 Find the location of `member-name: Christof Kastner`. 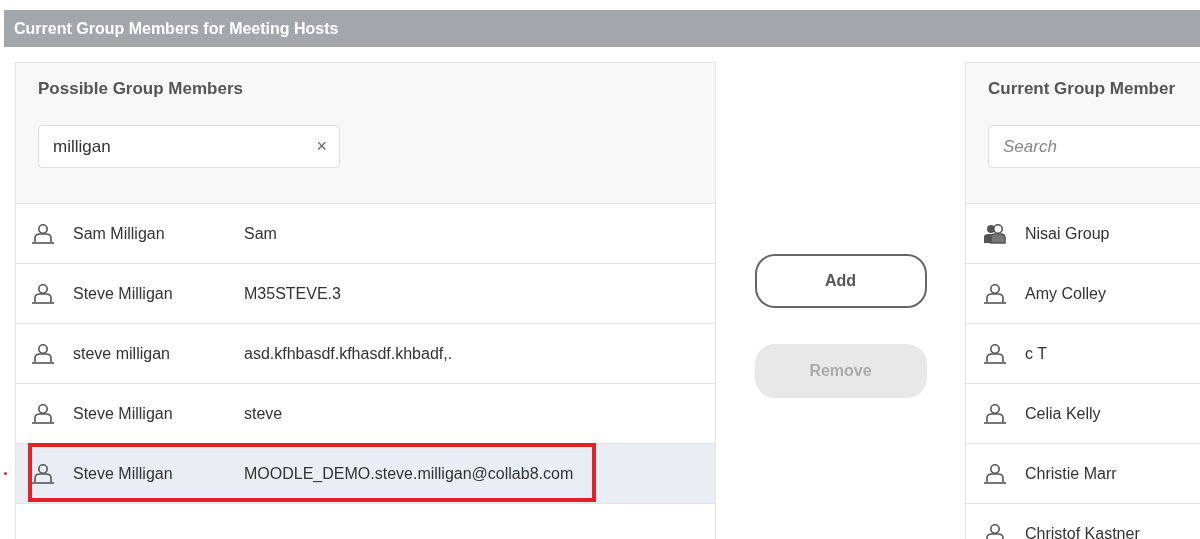

member-name: Christof Kastner is located at coordinates (1082, 531).